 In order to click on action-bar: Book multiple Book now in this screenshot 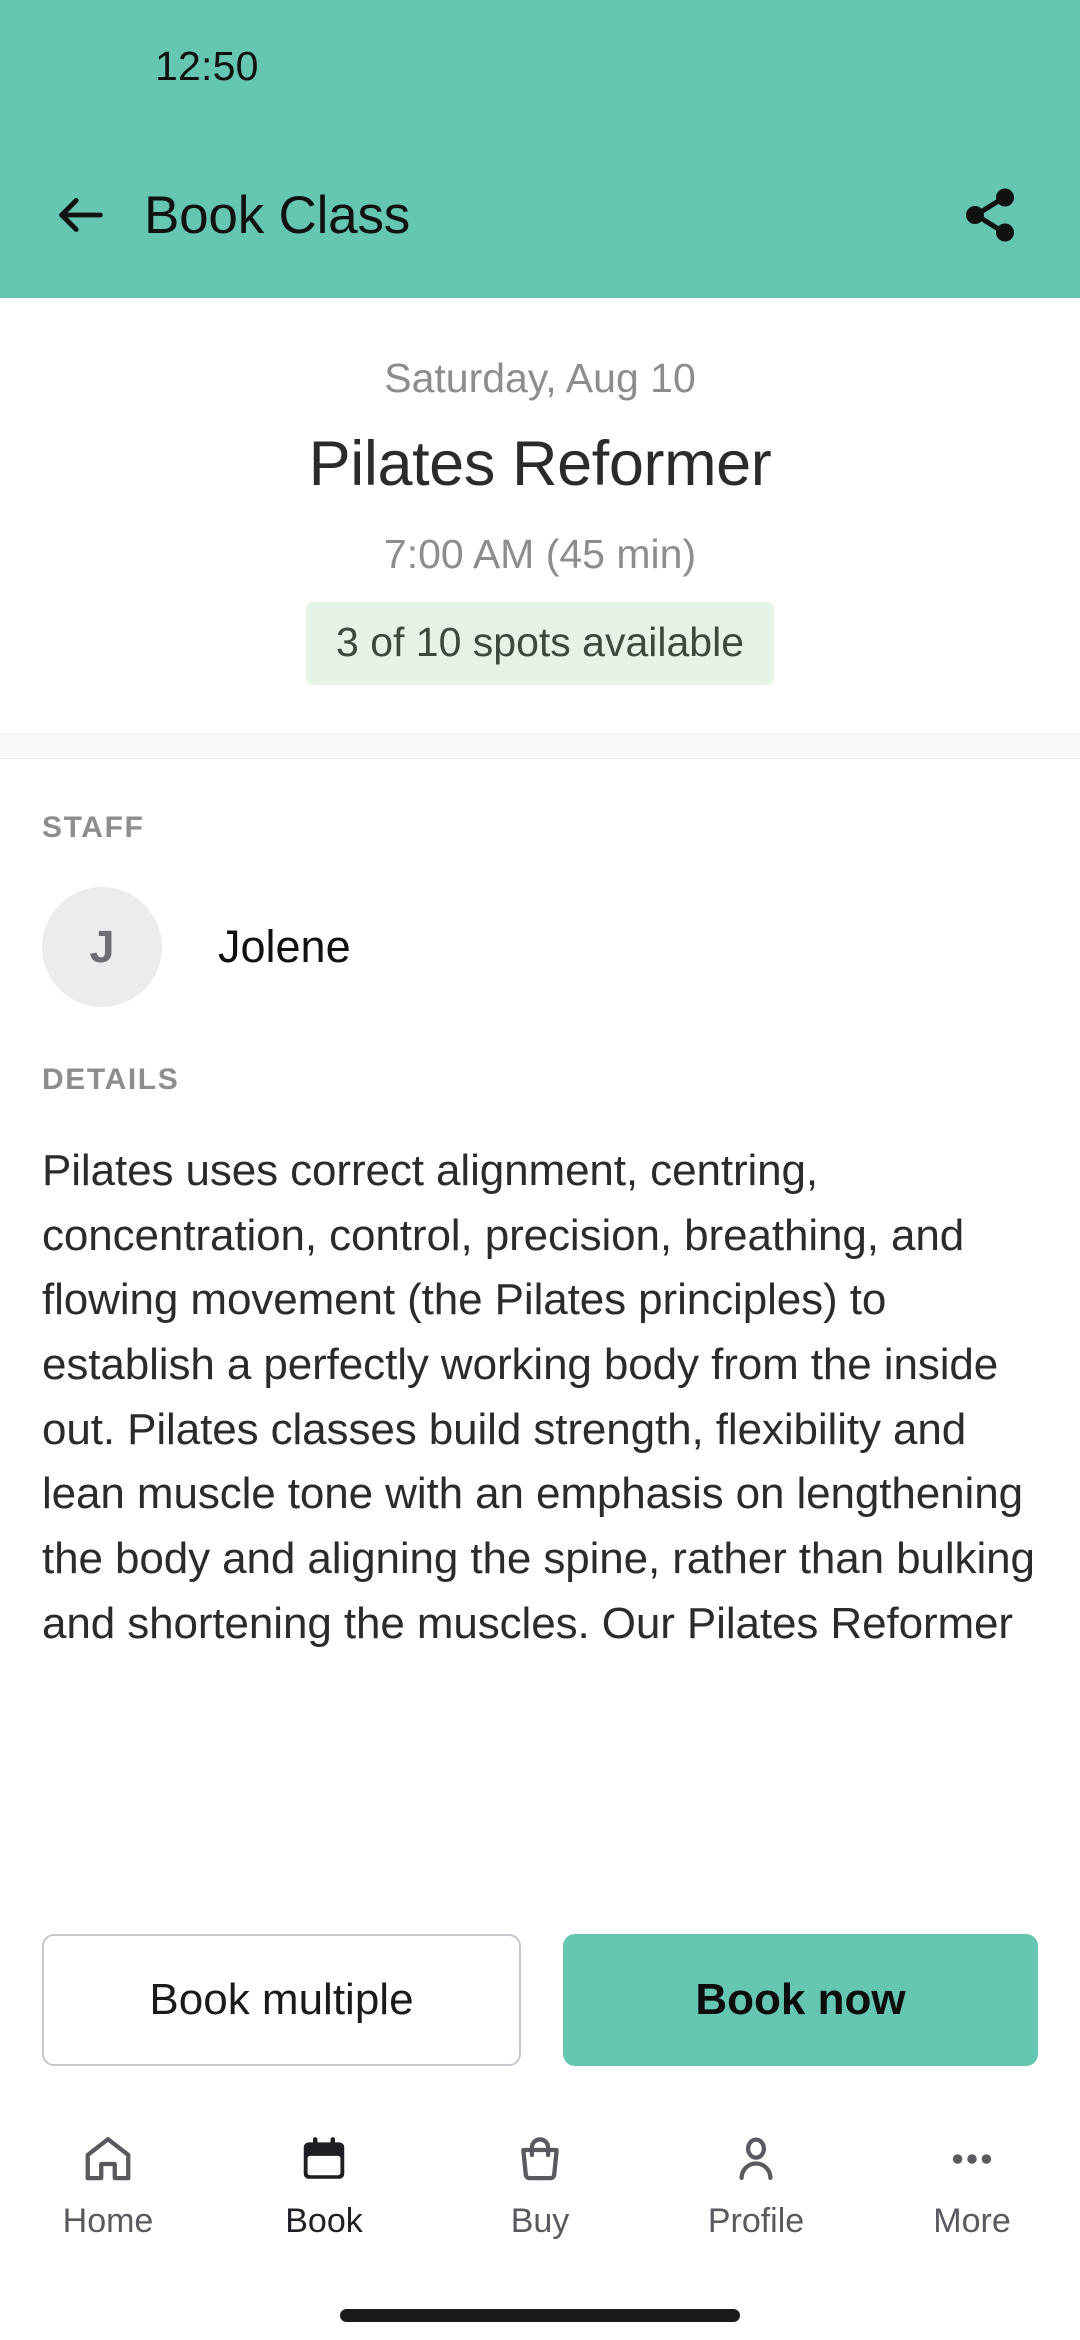, I will do `click(540, 2004)`.